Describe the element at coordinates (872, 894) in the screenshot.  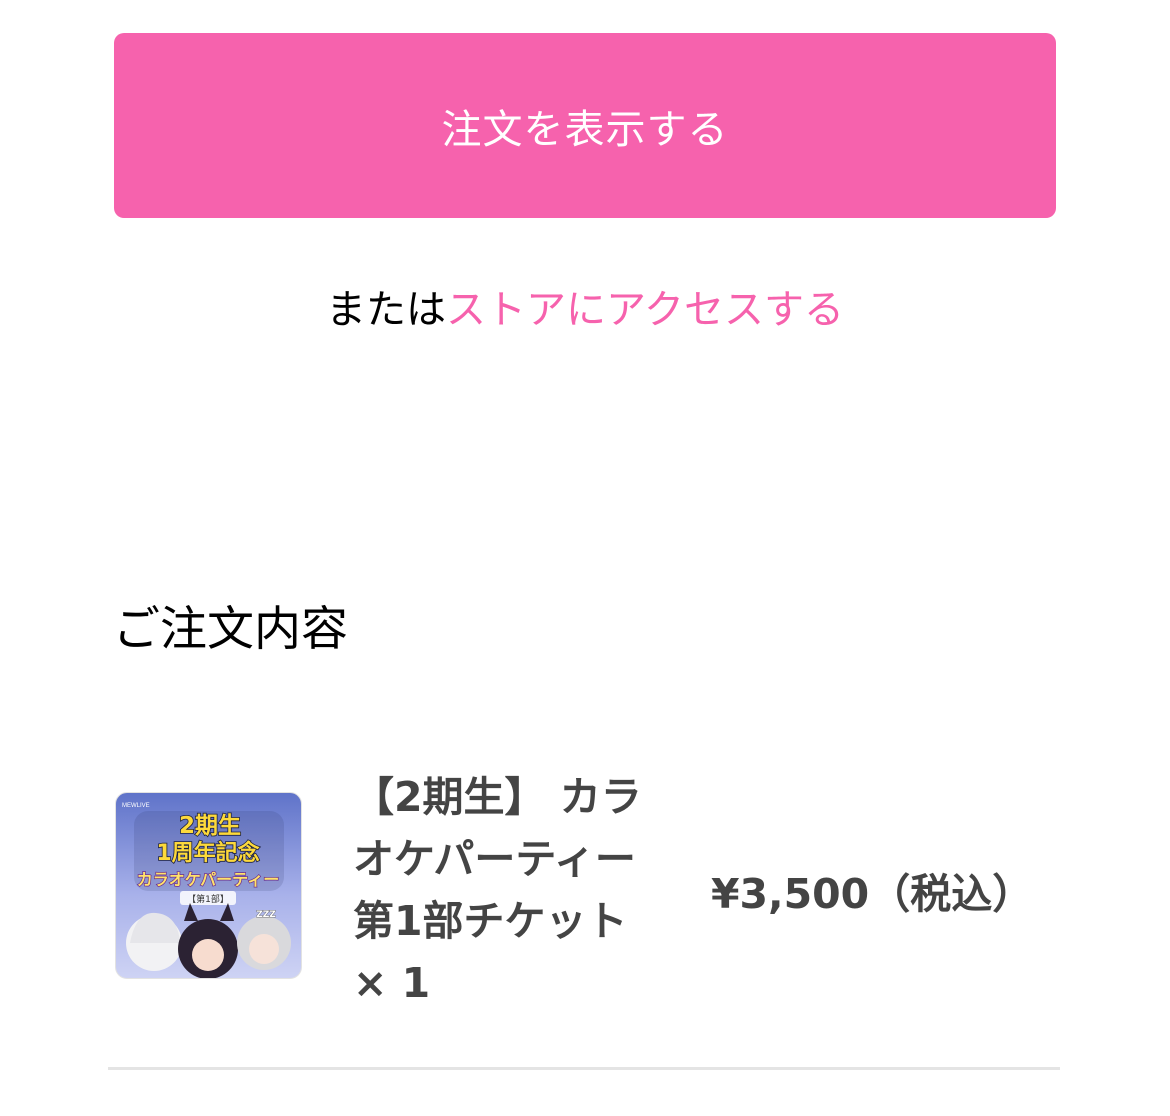
I see `order-item-price: ¥3,500（税込）` at that location.